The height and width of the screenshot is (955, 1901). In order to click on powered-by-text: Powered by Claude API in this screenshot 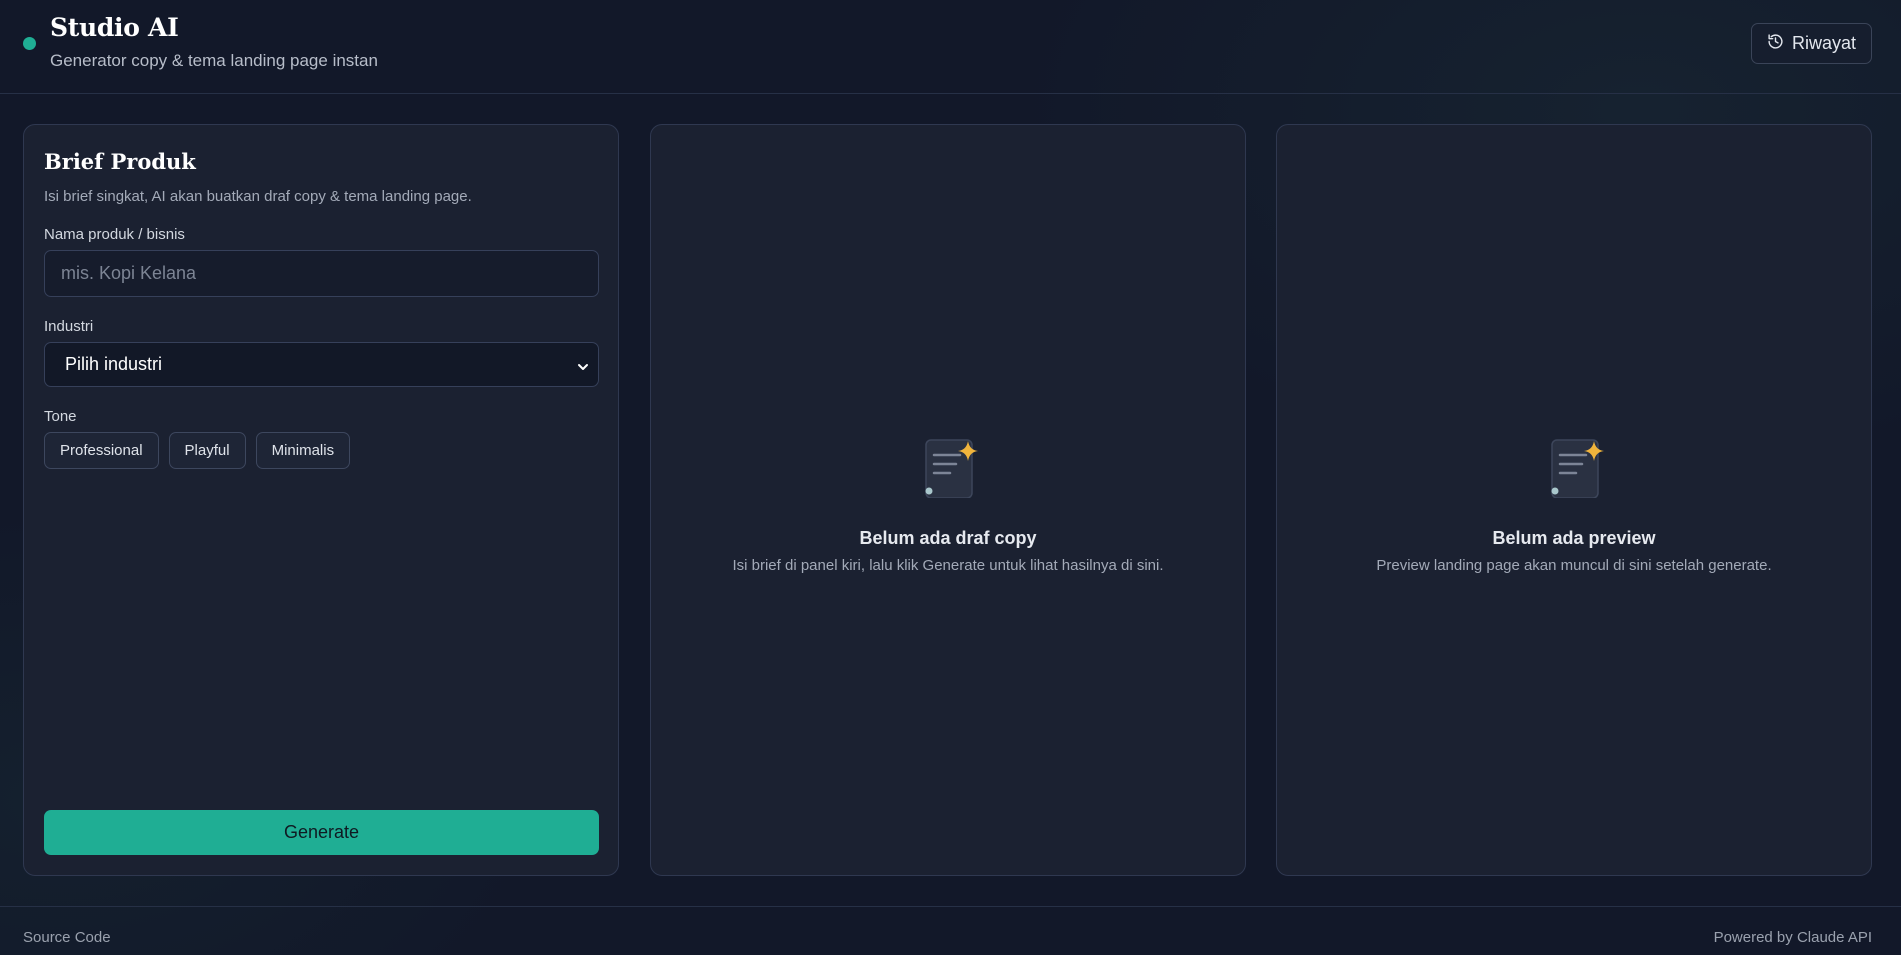, I will do `click(1792, 937)`.